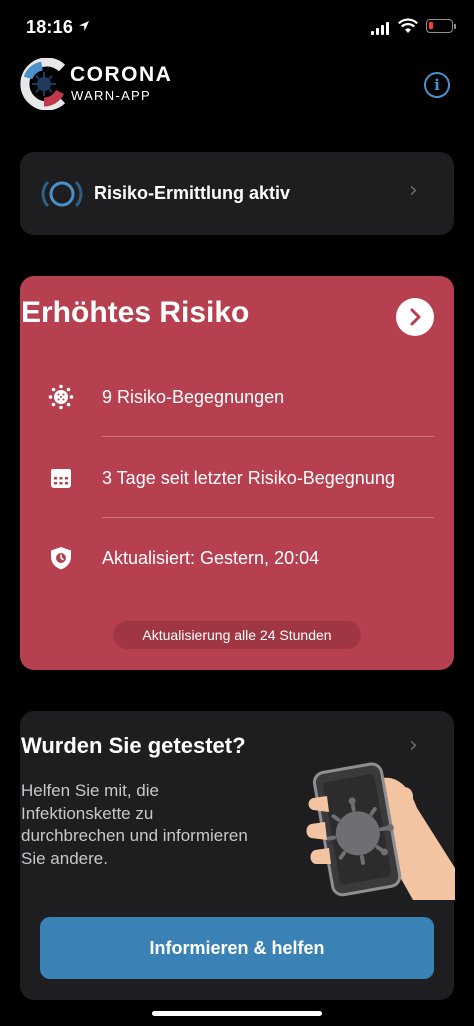 This screenshot has width=474, height=1026. I want to click on risk-days-text: 3 Tage seit letzter Risiko-Begegnung, so click(248, 478).